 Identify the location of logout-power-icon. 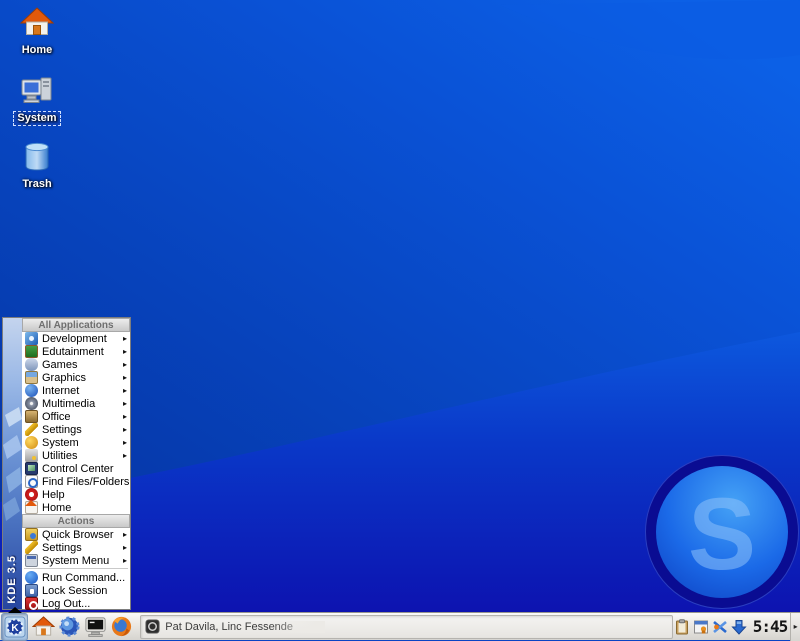
(31, 603).